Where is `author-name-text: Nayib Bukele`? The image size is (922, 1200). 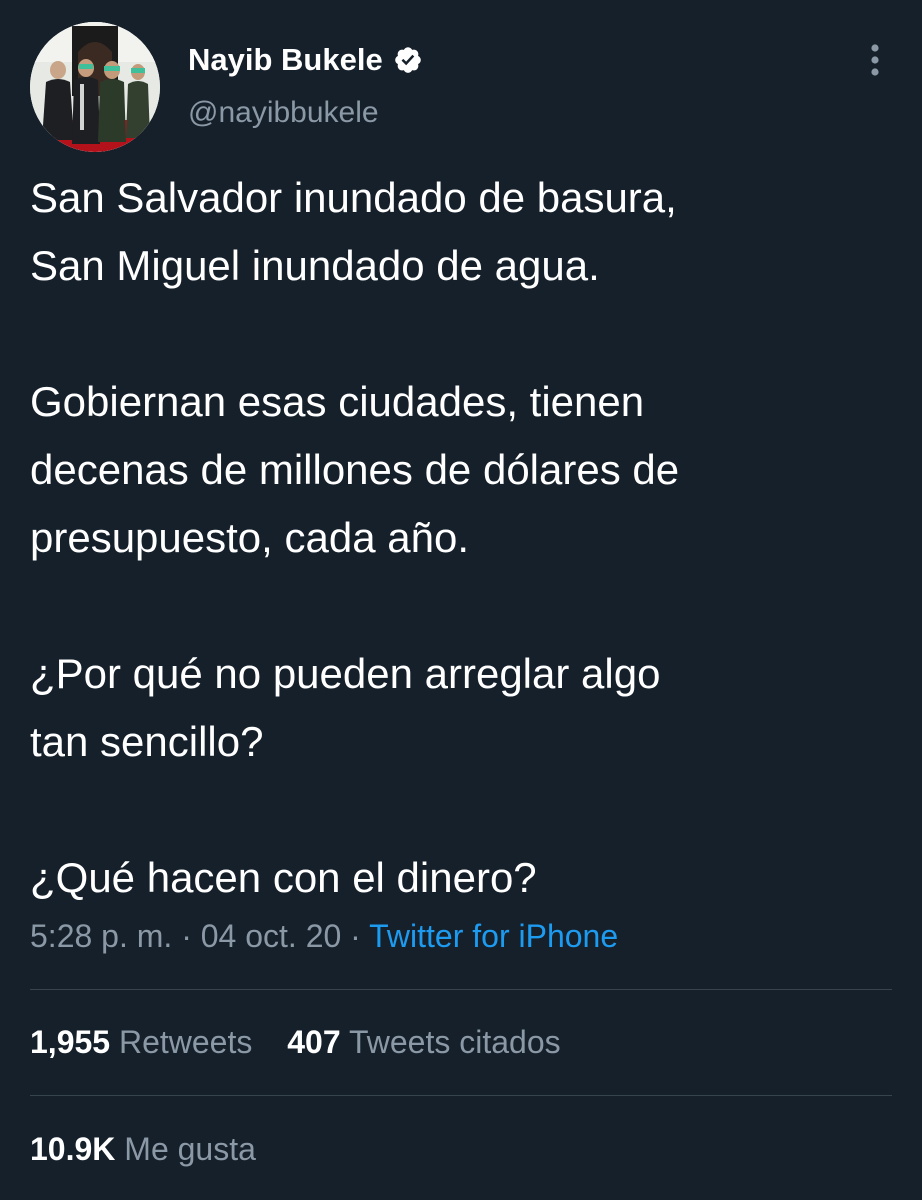
author-name-text: Nayib Bukele is located at coordinates (285, 60).